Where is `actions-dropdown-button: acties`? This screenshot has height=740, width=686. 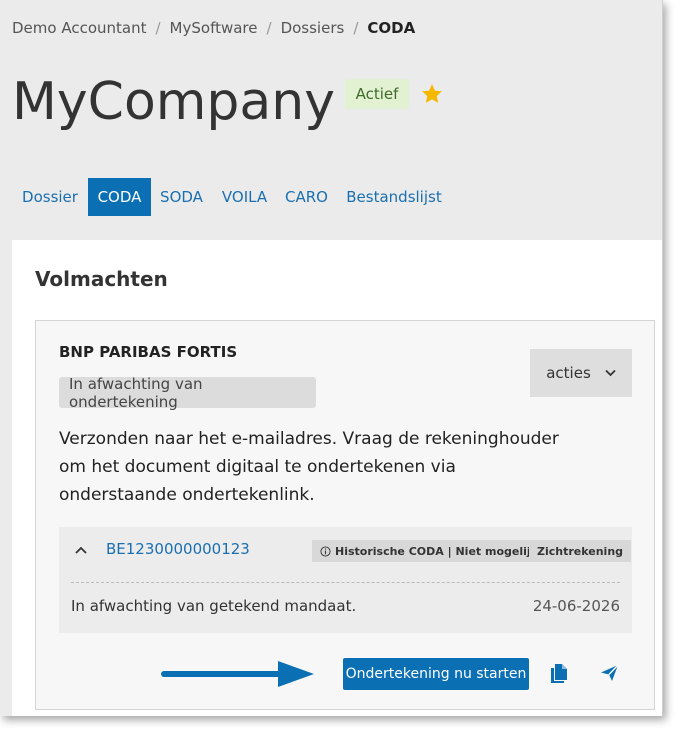 actions-dropdown-button: acties is located at coordinates (581, 373).